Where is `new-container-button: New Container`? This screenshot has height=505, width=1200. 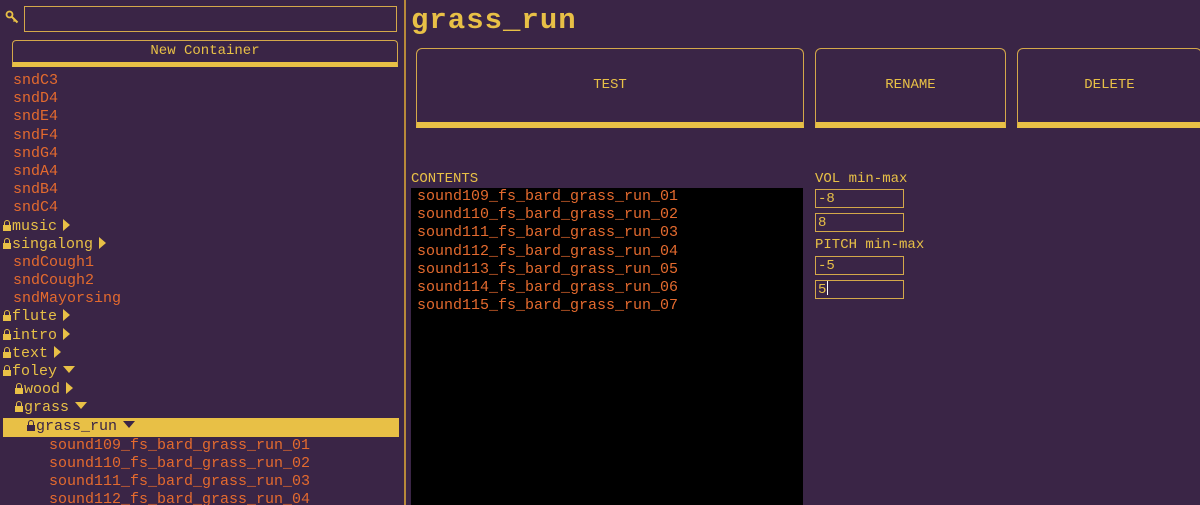 new-container-button: New Container is located at coordinates (205, 53).